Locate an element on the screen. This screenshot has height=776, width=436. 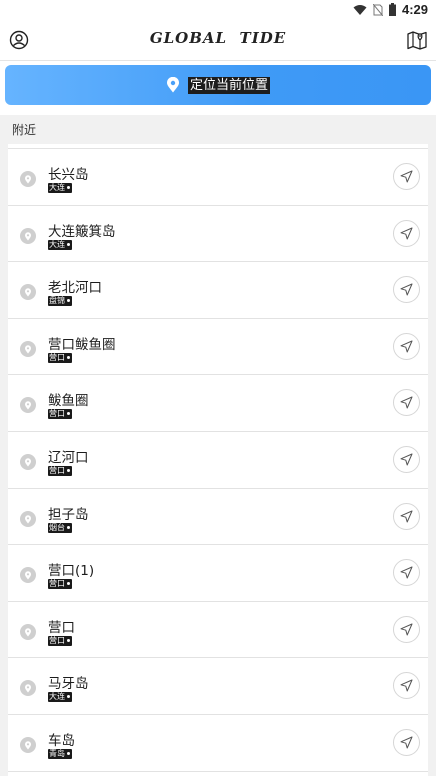
location-pin-icon is located at coordinates (172, 85).